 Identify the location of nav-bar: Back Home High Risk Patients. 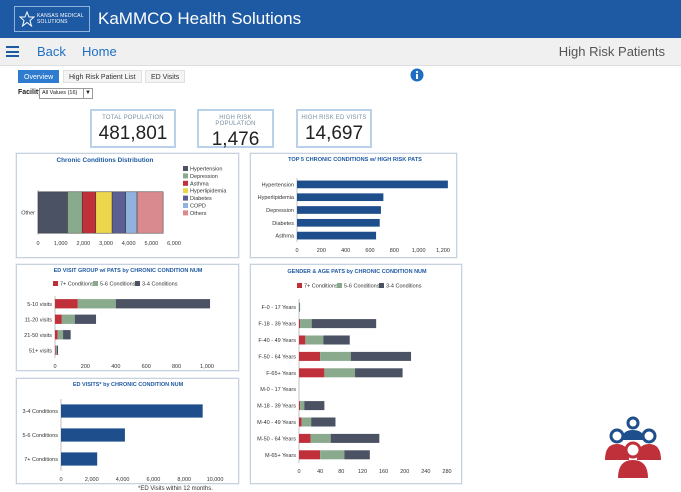
(340, 52).